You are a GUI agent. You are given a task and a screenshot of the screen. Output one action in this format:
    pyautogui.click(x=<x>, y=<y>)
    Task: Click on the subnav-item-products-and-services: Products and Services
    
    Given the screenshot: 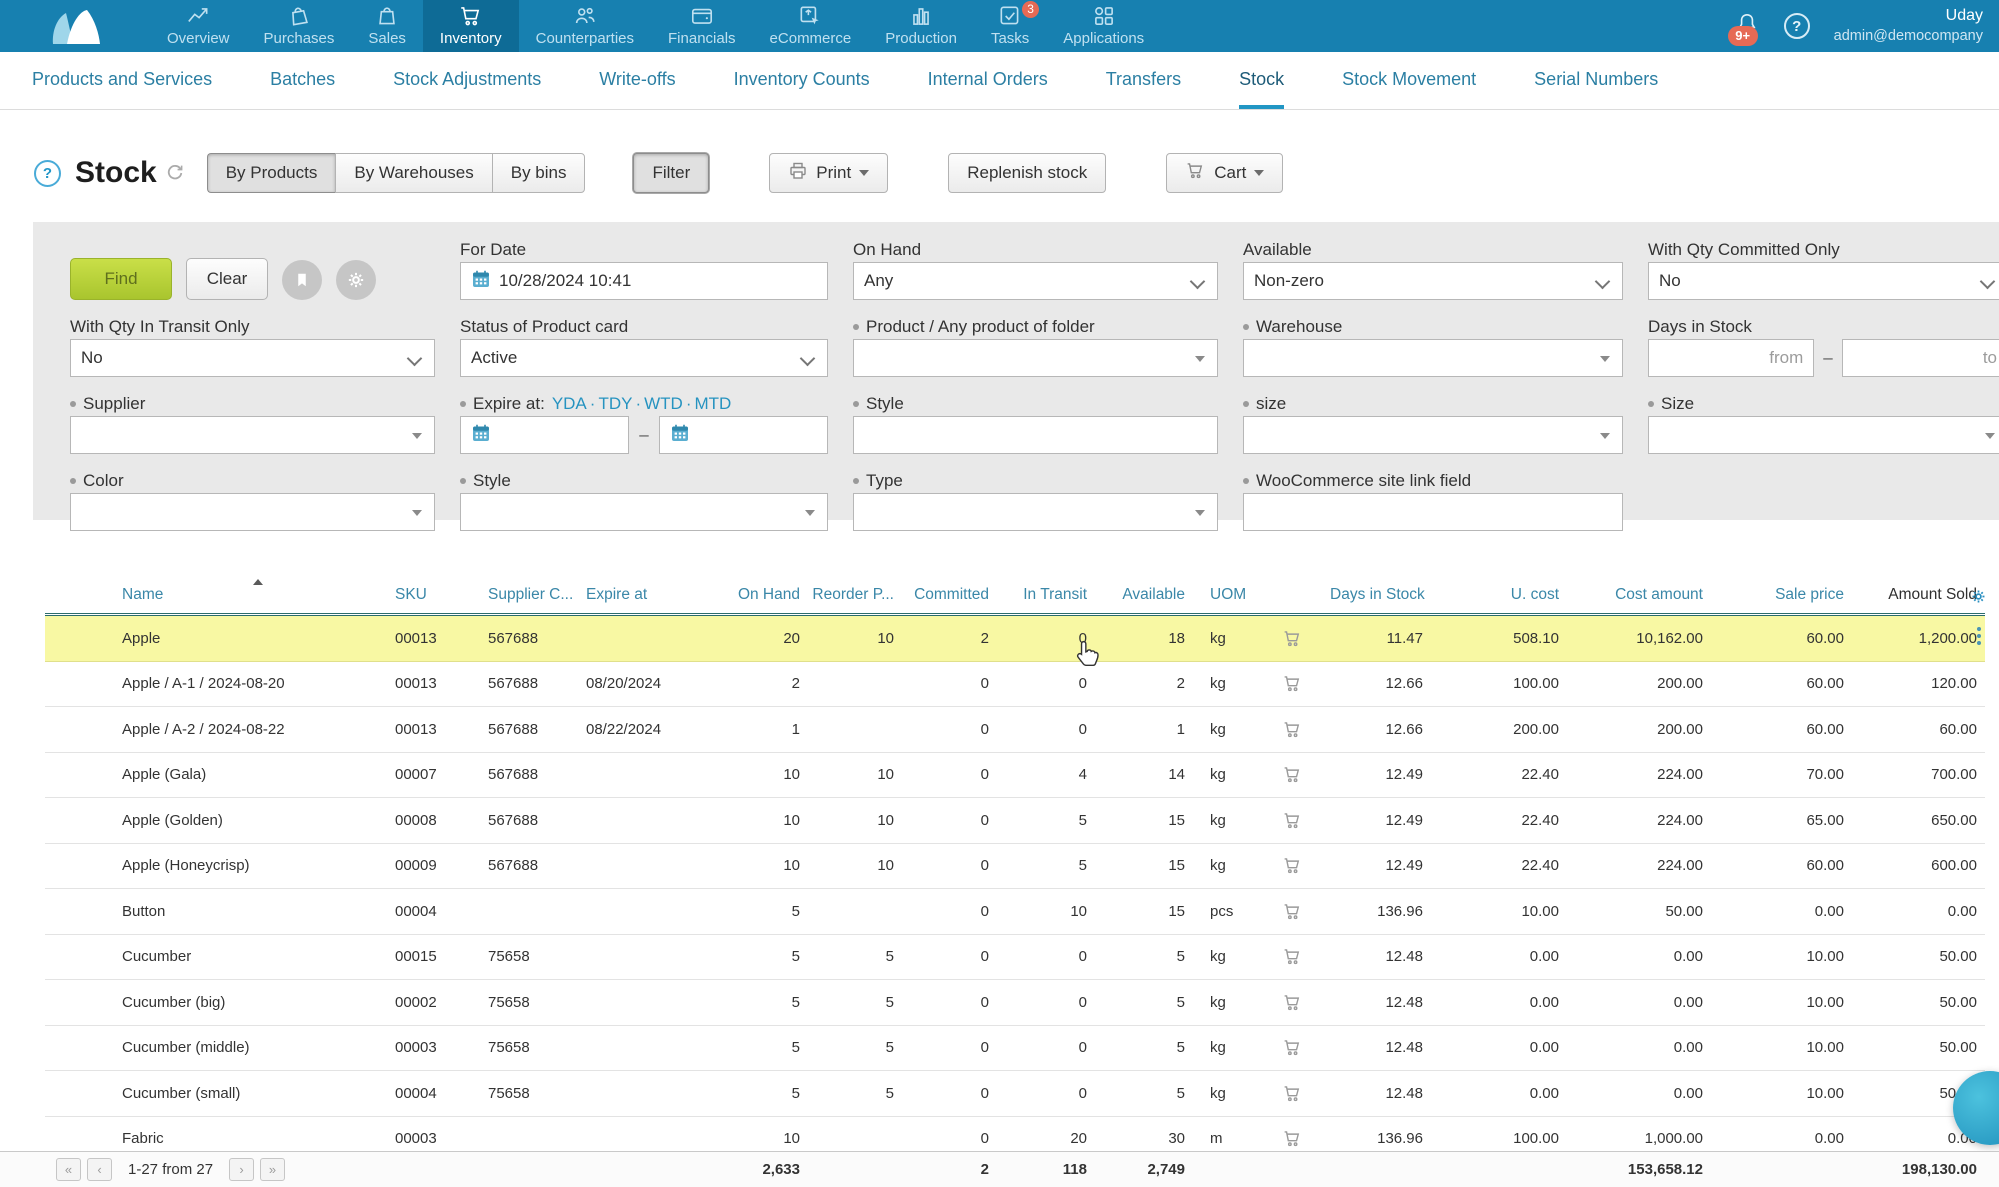 What is the action you would take?
    pyautogui.click(x=122, y=80)
    